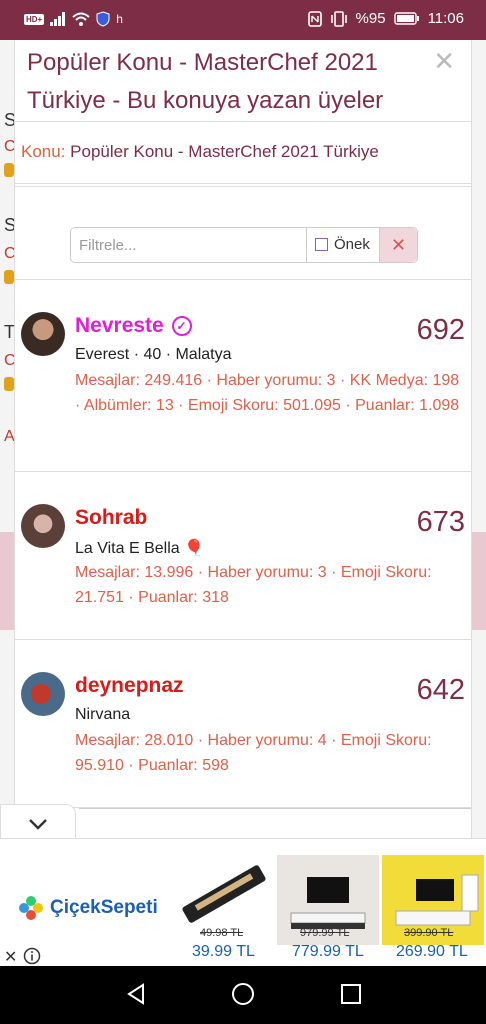  Describe the element at coordinates (111, 518) in the screenshot. I see `member-name: Sohrab` at that location.